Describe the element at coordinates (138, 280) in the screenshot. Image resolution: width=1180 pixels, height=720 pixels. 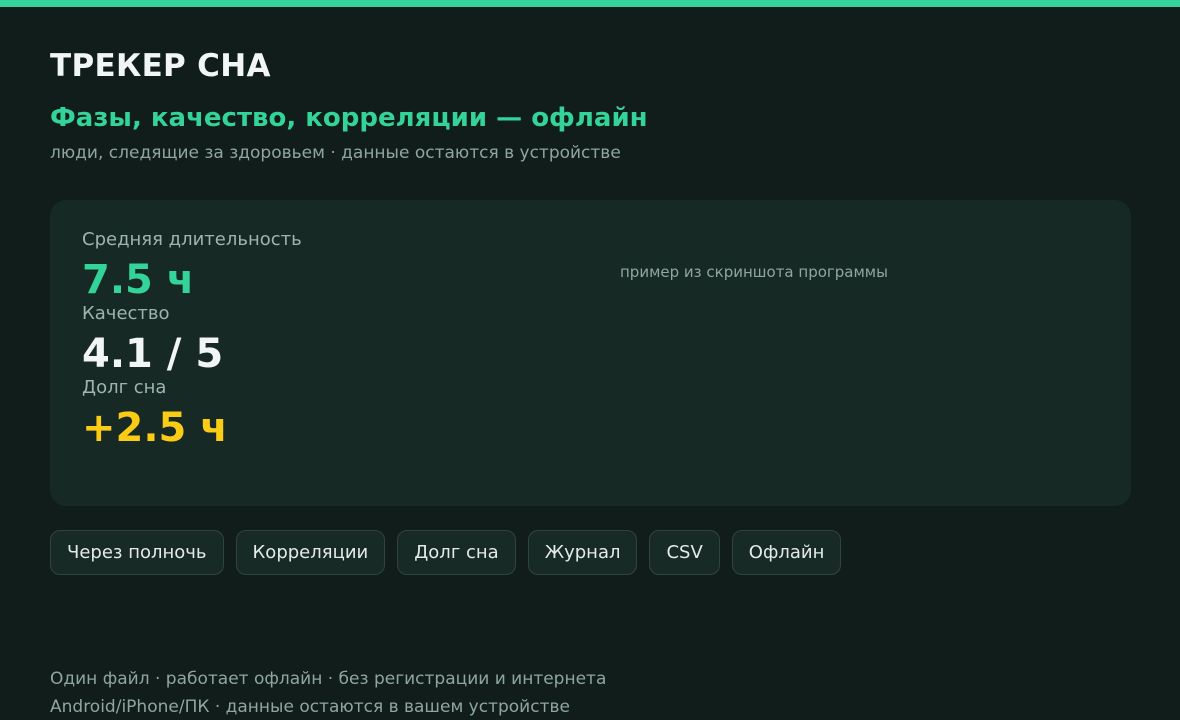
I see `stat-value-duration: 7.5 ч` at that location.